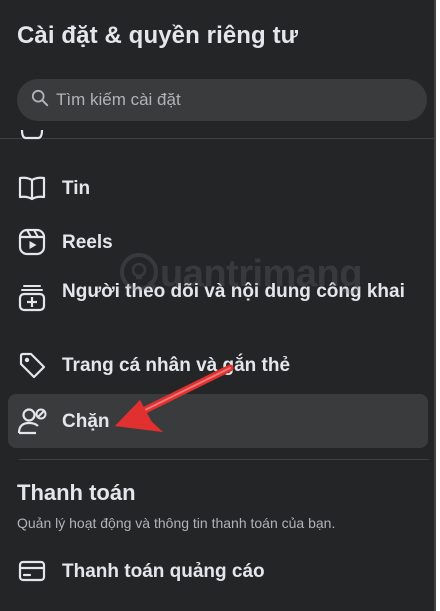 This screenshot has height=611, width=440. I want to click on settings-item-partial, so click(218, 134).